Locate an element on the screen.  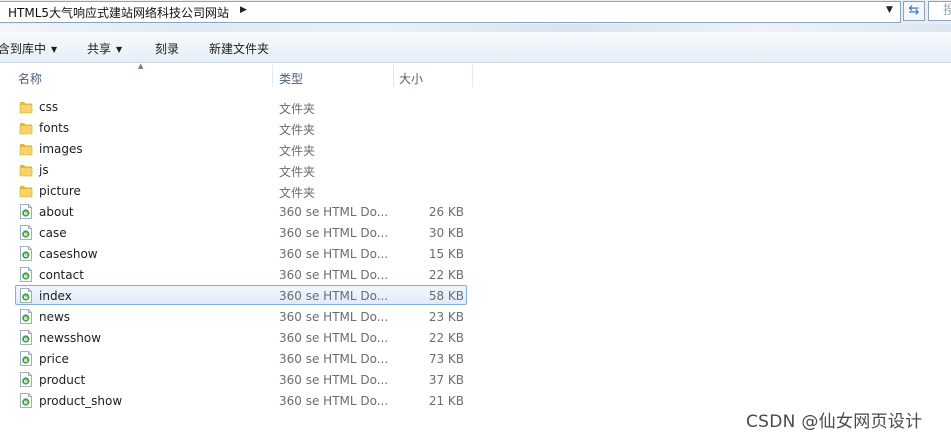
file-row: e contact 360 se HTML Do... 22 KB is located at coordinates (475, 274).